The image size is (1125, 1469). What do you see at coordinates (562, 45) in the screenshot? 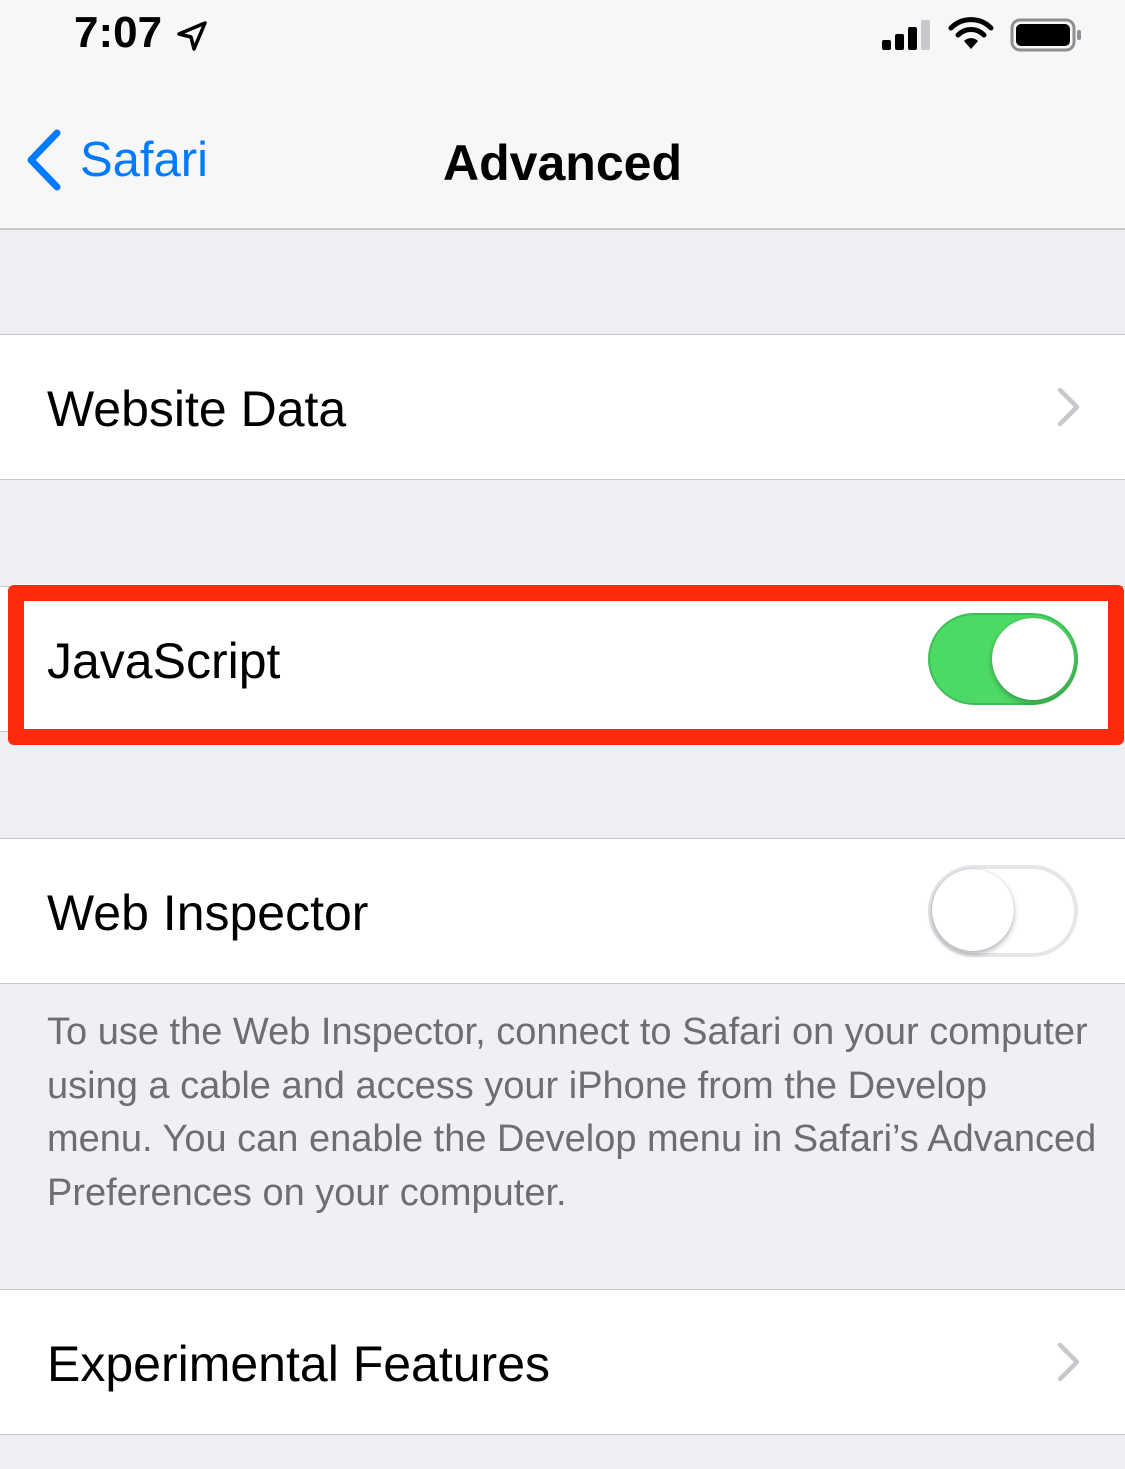
I see `status-bar: 7:07` at bounding box center [562, 45].